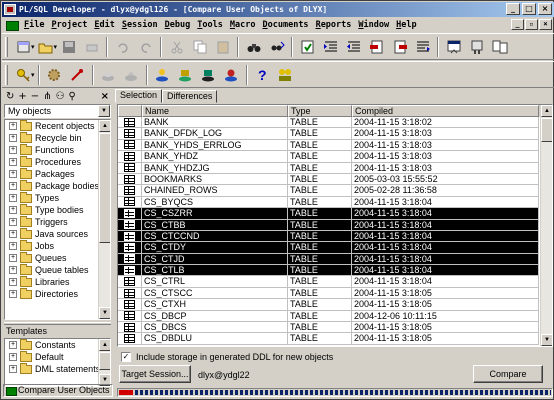  I want to click on paste-button, so click(222, 47).